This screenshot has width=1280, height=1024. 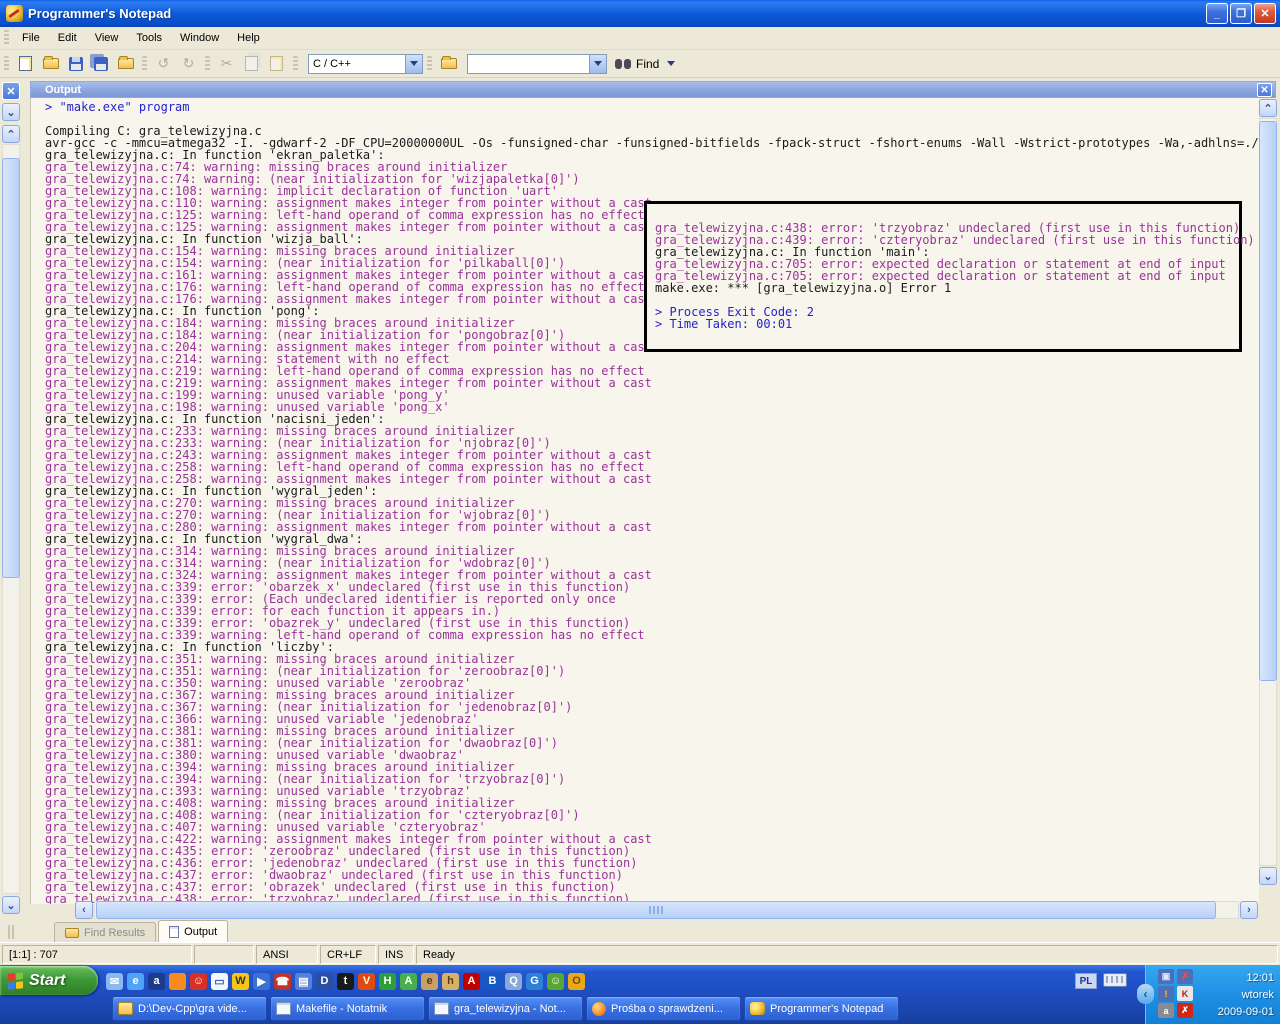 What do you see at coordinates (282, 981) in the screenshot?
I see `dialer-icon: ☎` at bounding box center [282, 981].